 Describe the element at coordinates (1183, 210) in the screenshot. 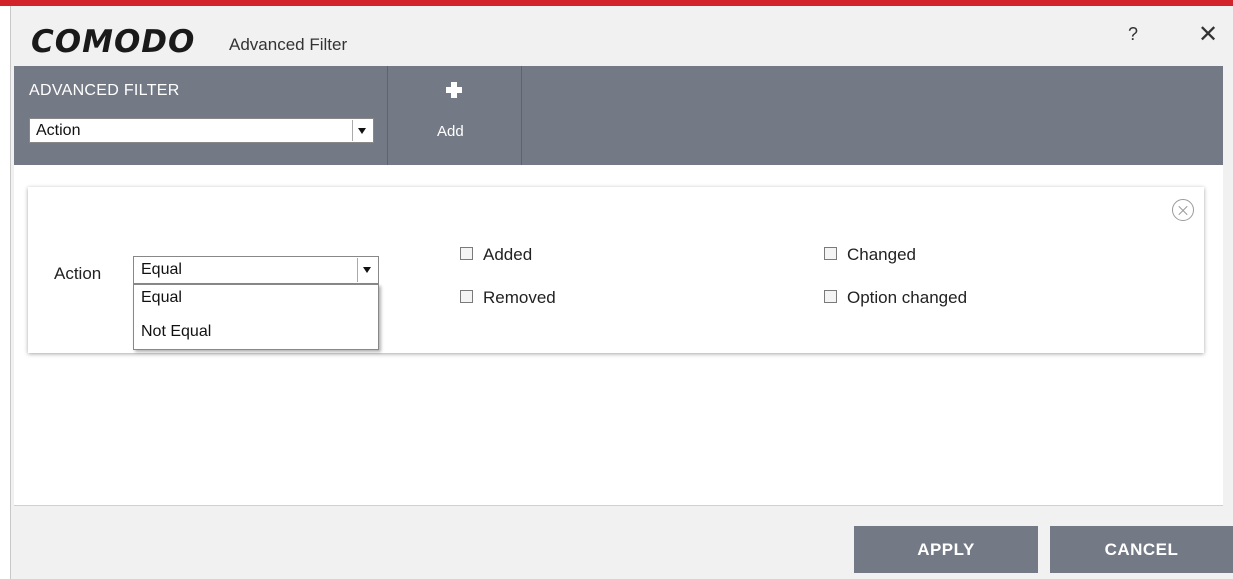

I see `remove-condition-icon` at that location.